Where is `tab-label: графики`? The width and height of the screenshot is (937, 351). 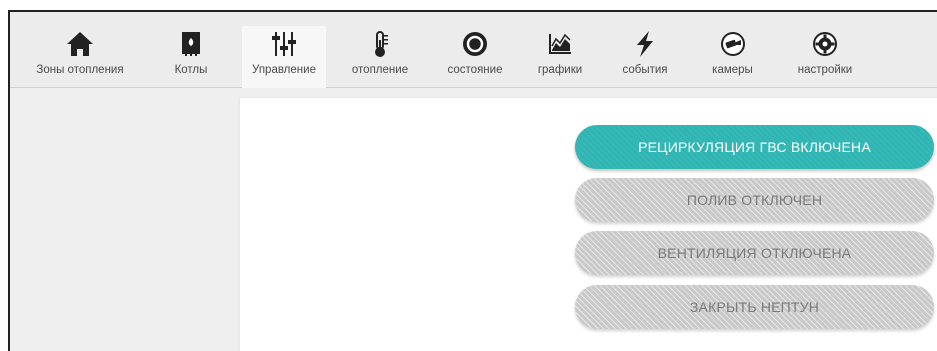 tab-label: графики is located at coordinates (560, 70).